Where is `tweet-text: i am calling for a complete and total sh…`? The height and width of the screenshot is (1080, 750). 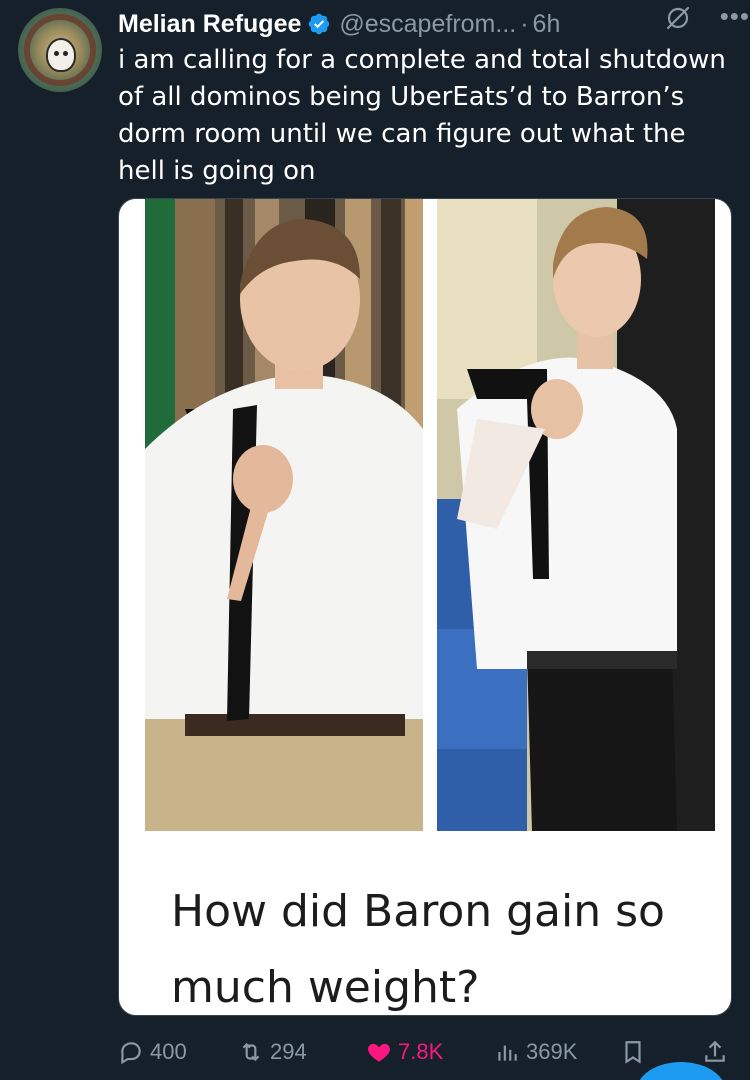 tweet-text: i am calling for a complete and total sh… is located at coordinates (422, 115).